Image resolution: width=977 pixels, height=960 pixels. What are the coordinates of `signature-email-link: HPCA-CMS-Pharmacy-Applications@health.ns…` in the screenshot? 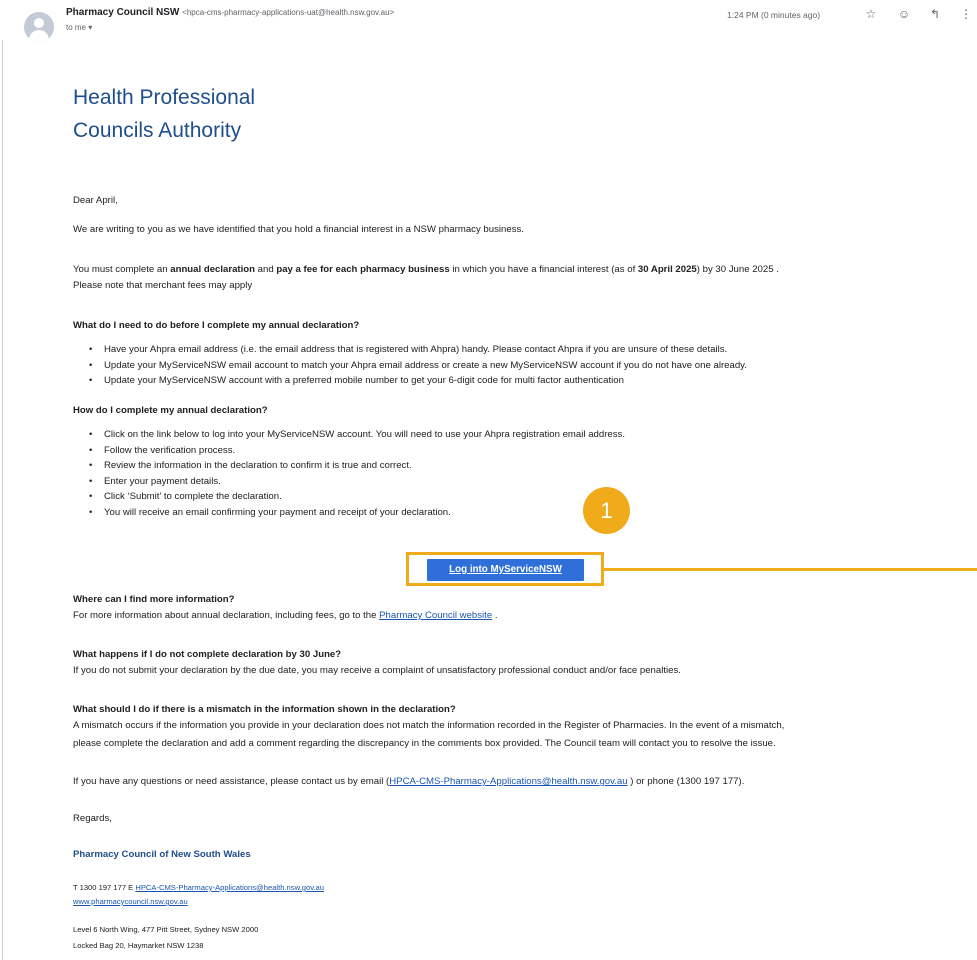 It's located at (229, 887).